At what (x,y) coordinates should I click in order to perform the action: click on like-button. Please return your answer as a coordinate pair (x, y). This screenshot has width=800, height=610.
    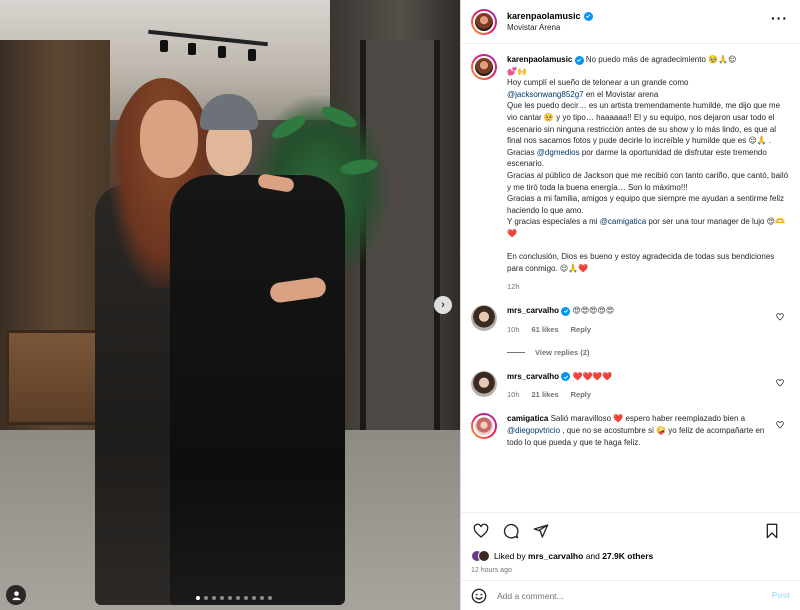
    Looking at the image, I should click on (481, 531).